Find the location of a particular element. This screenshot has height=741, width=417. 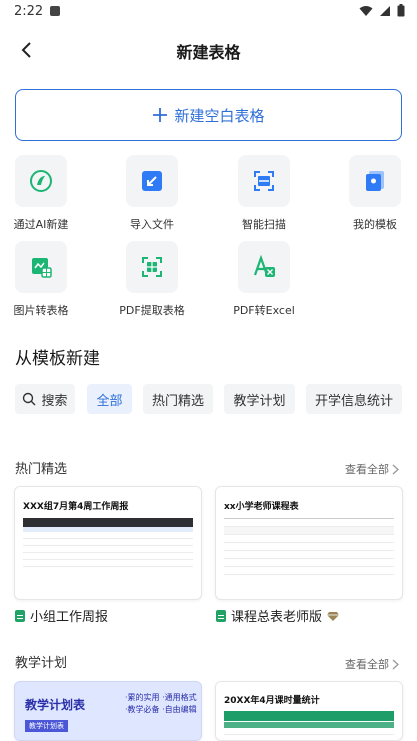

templates-section-title: 从模板新建 is located at coordinates (57, 359).